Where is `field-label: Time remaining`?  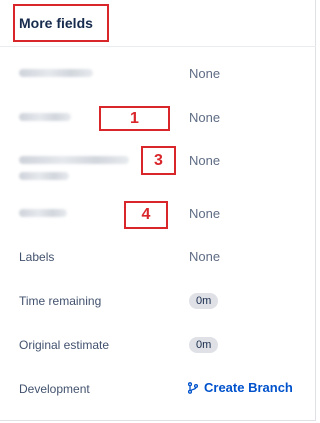 field-label: Time remaining is located at coordinates (60, 301).